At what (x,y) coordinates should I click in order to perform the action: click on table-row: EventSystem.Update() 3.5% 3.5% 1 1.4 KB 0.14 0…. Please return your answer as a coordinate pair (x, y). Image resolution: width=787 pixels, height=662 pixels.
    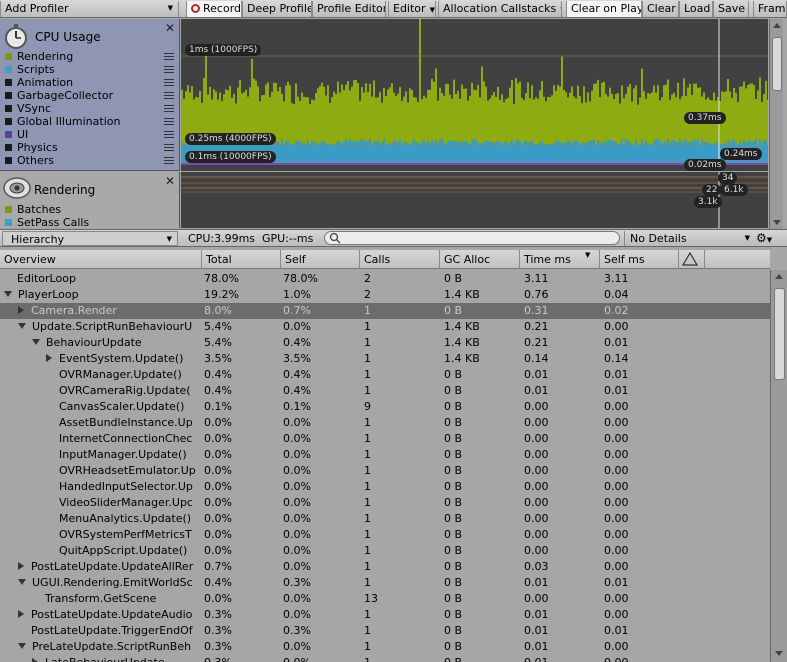
    Looking at the image, I should click on (385, 359).